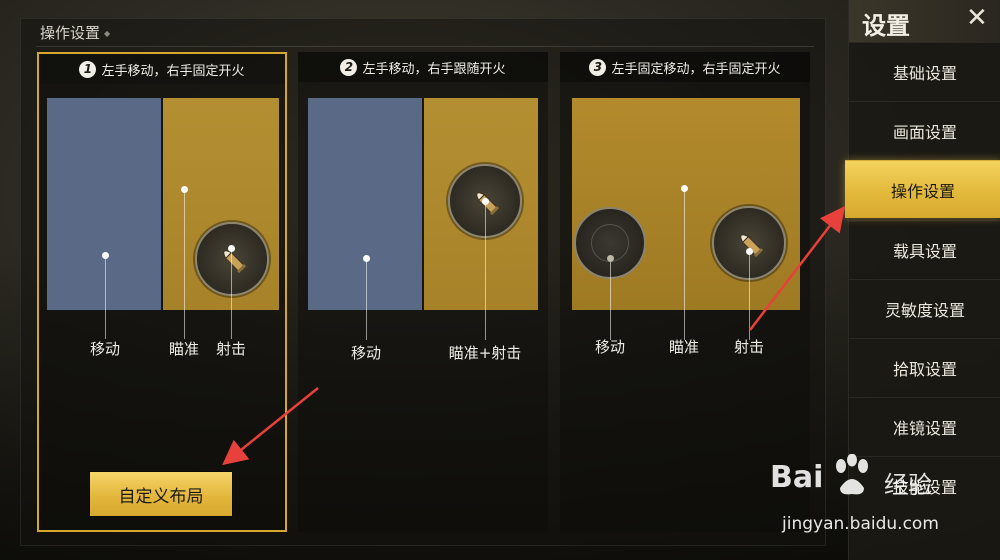 The width and height of the screenshot is (1000, 560). I want to click on option-1-header: 1 左手移动，右手固定开火, so click(162, 69).